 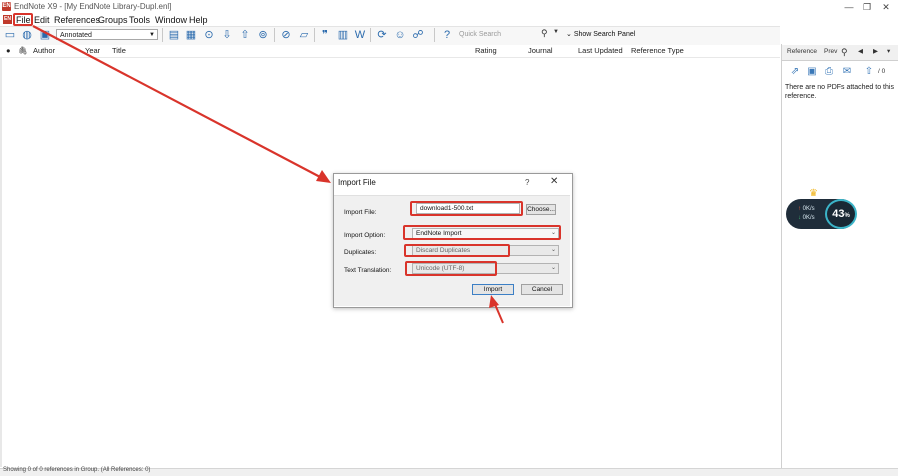 What do you see at coordinates (867, 7) in the screenshot?
I see `restore-button: ❐` at bounding box center [867, 7].